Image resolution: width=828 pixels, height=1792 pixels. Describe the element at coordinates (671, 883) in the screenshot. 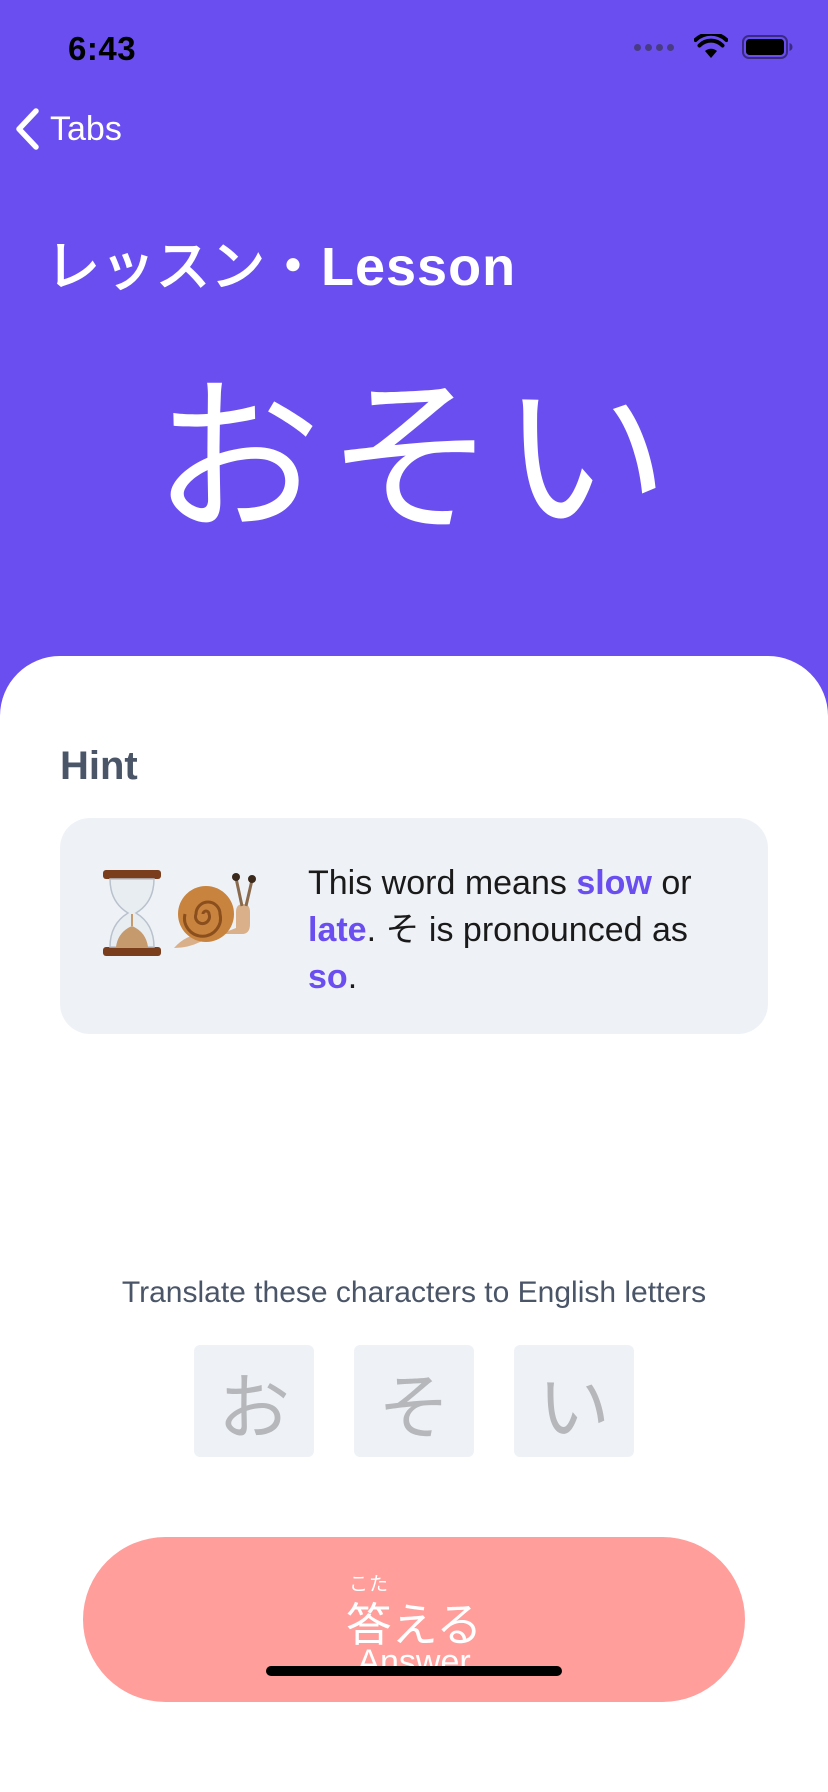

I see `hint-text-part: or` at that location.